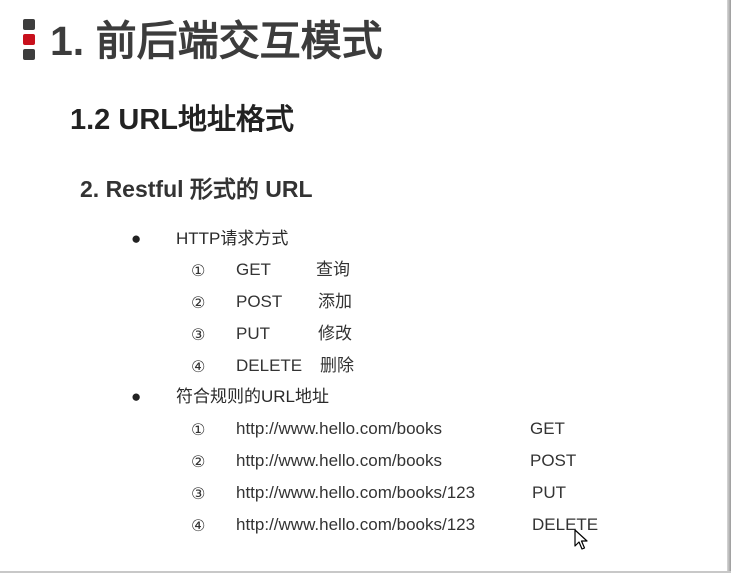 This screenshot has height=573, width=731. Describe the element at coordinates (253, 333) in the screenshot. I see `http-method: PUT` at that location.